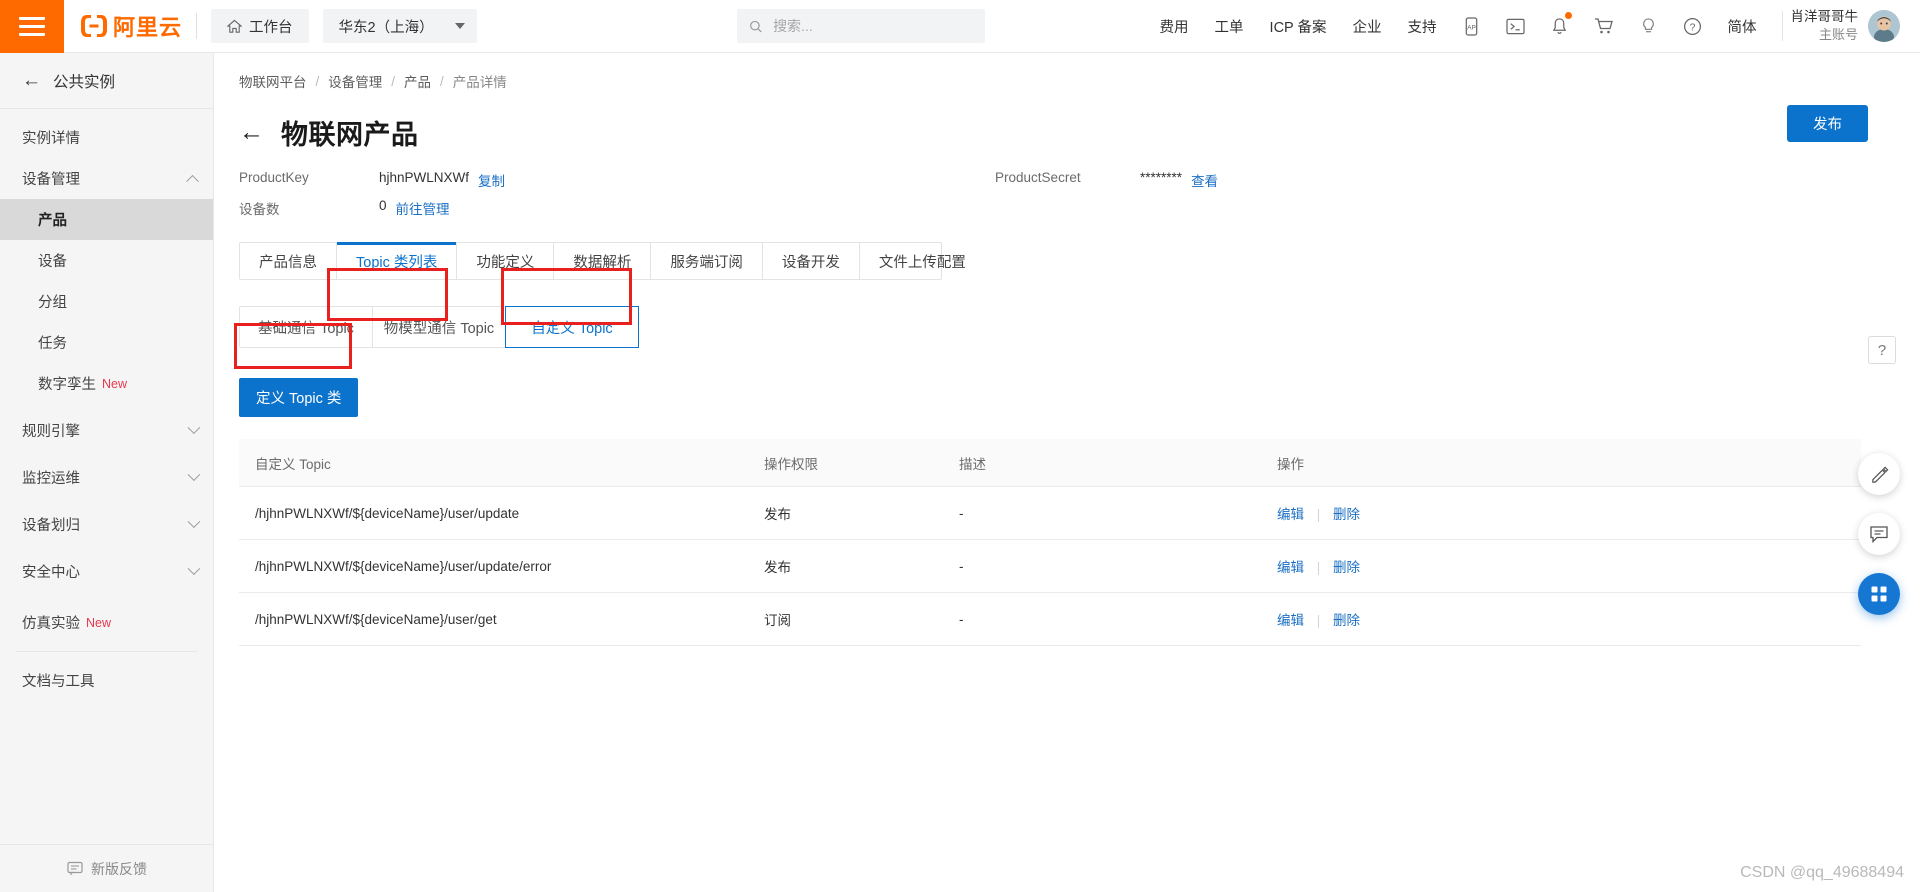 Image resolution: width=1920 pixels, height=892 pixels. What do you see at coordinates (251, 132) in the screenshot?
I see `page-back-arrow-icon: ←` at bounding box center [251, 132].